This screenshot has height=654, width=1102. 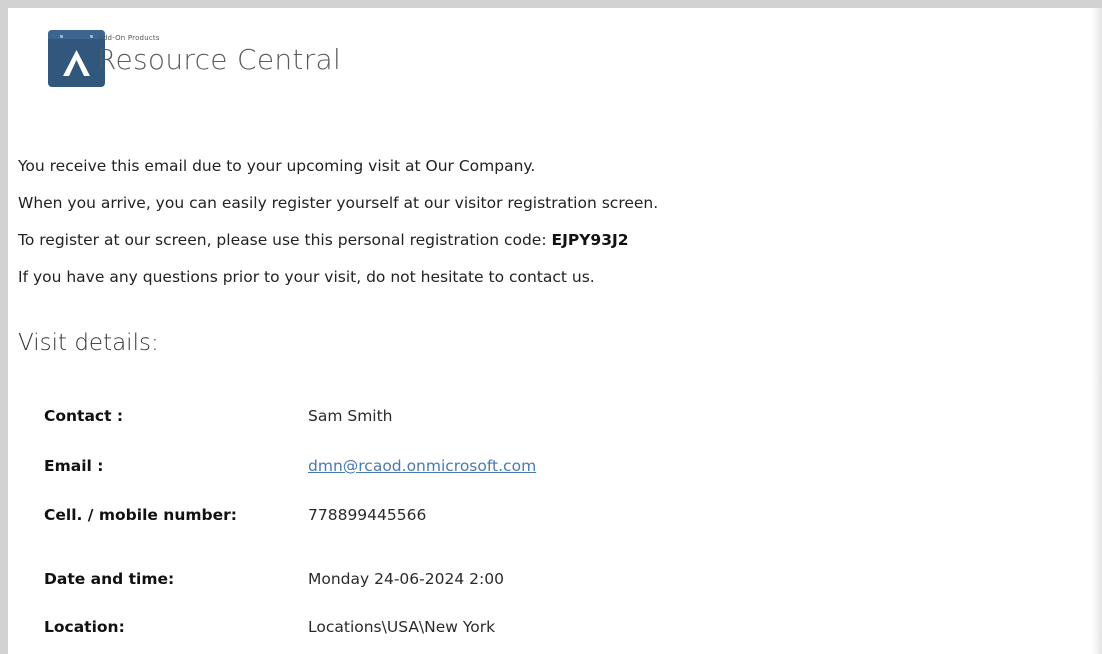 I want to click on visit-details-title: Visit details:, so click(x=88, y=343).